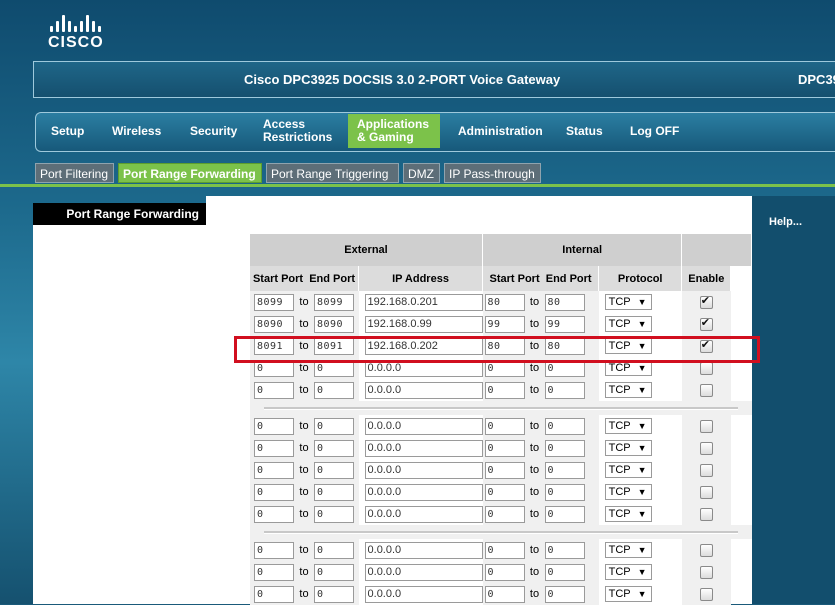  Describe the element at coordinates (564, 324) in the screenshot. I see `int-end-port-input: 99` at that location.